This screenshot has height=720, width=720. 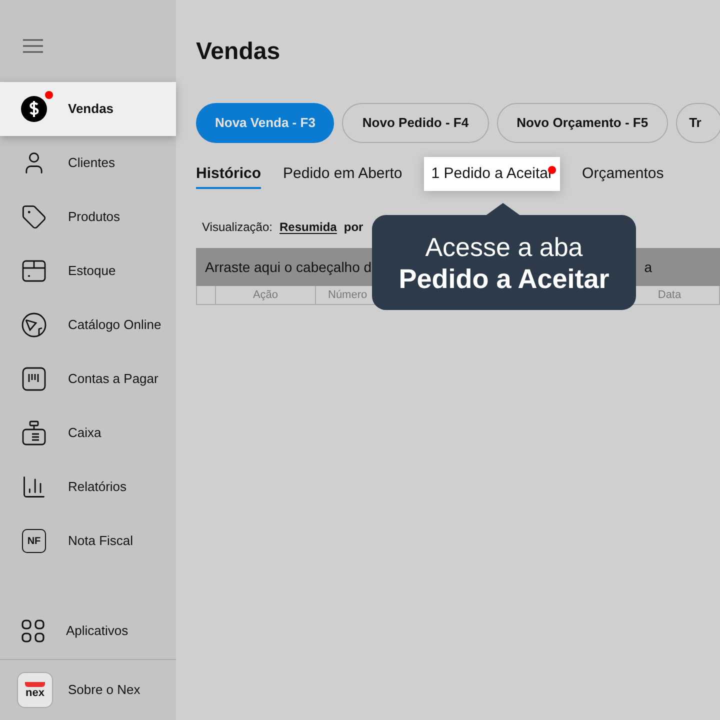 What do you see at coordinates (582, 123) in the screenshot?
I see `action-button: Novo Orçamento - F5` at bounding box center [582, 123].